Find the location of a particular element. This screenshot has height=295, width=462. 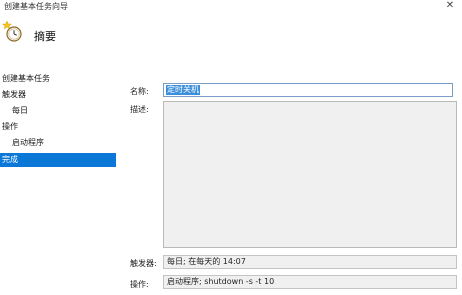

page-title: 摘要 is located at coordinates (45, 36).